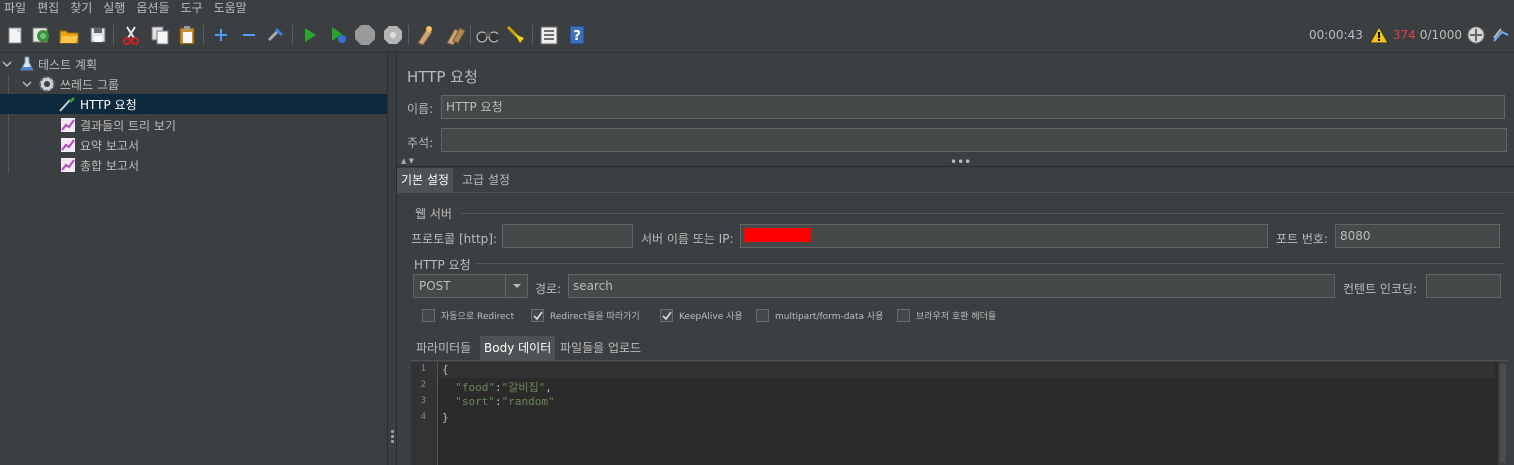 This screenshot has width=1514, height=465. Describe the element at coordinates (187, 35) in the screenshot. I see `paste-icon` at that location.